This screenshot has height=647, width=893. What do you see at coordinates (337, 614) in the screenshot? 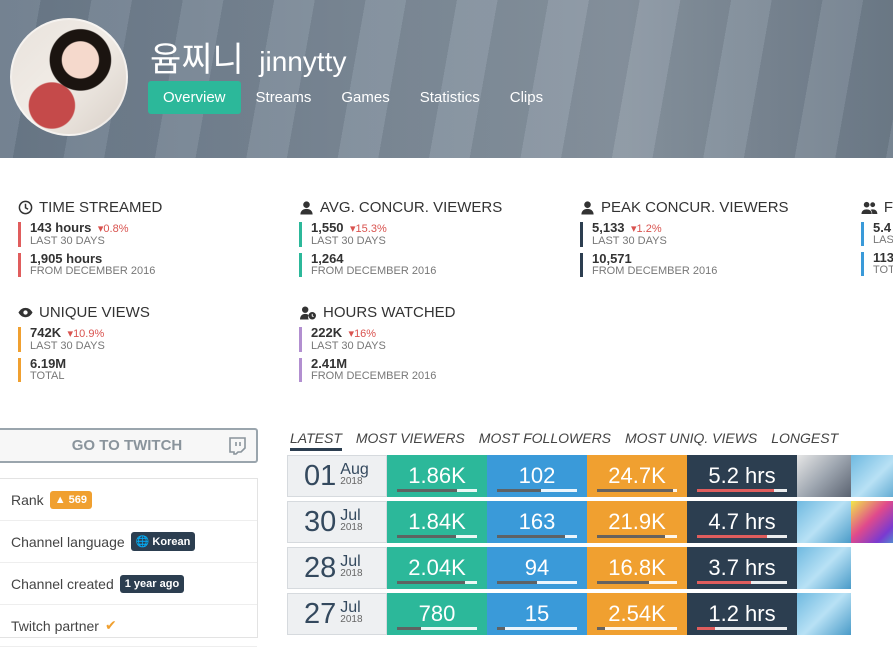
I see `stream-date: 27 Jul 2018` at bounding box center [337, 614].